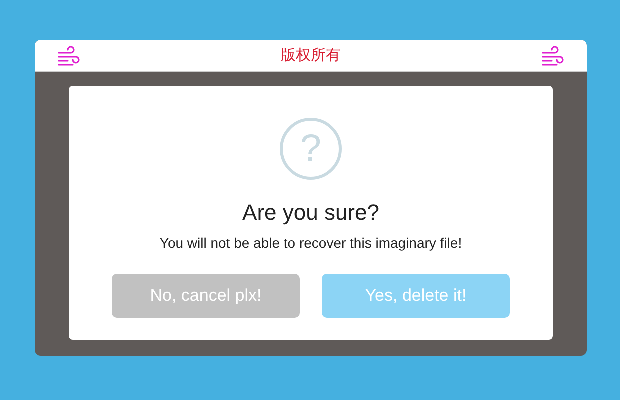 Image resolution: width=620 pixels, height=400 pixels. Describe the element at coordinates (311, 243) in the screenshot. I see `dialog-message: You will not be able to recover this imaginary file!` at that location.